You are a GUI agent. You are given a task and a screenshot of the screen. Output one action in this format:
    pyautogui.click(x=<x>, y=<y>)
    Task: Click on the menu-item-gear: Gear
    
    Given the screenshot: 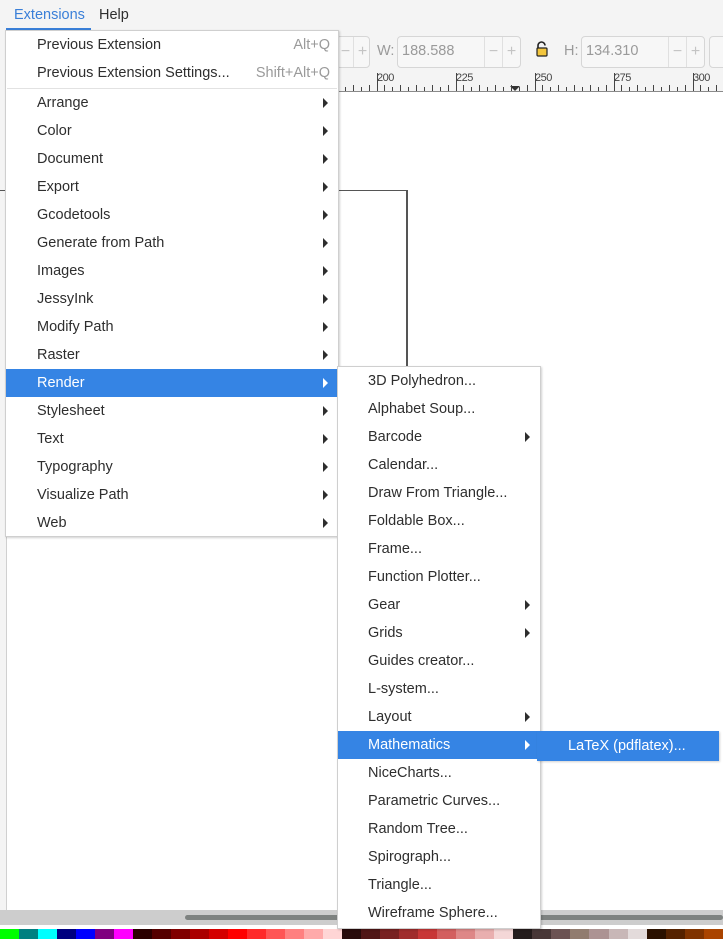 What is the action you would take?
    pyautogui.click(x=439, y=605)
    